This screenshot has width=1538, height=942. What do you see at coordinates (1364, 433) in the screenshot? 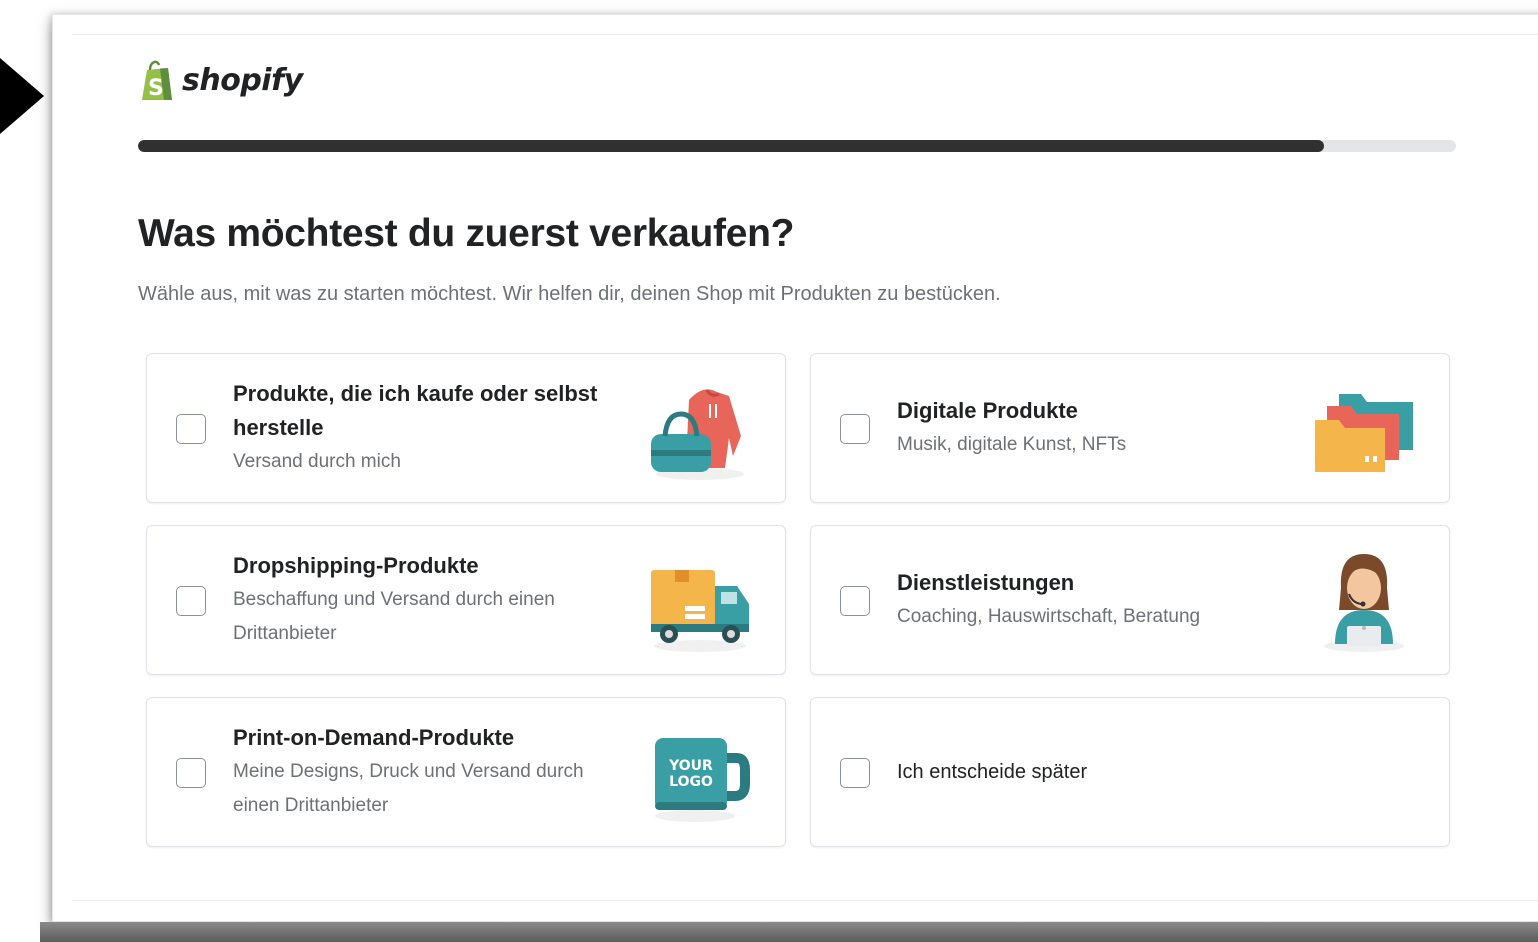
I see `folders-icon` at bounding box center [1364, 433].